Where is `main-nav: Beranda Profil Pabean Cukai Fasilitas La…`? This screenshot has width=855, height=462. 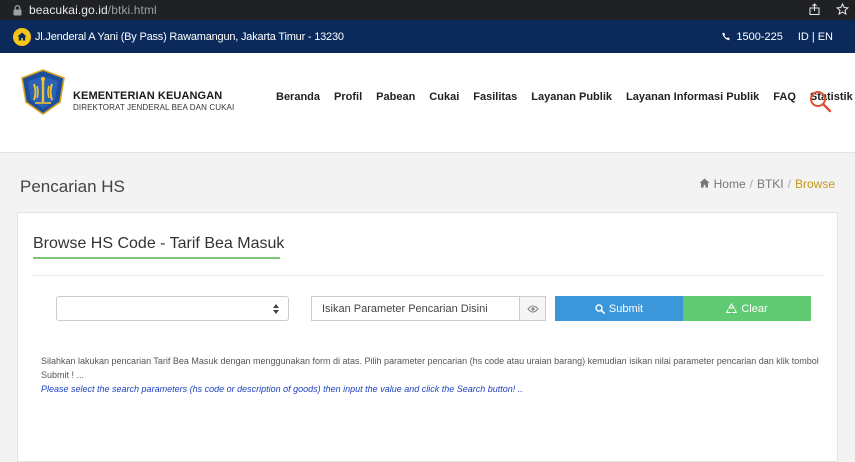
main-nav: Beranda Profil Pabean Cukai Fasilitas La… is located at coordinates (565, 97).